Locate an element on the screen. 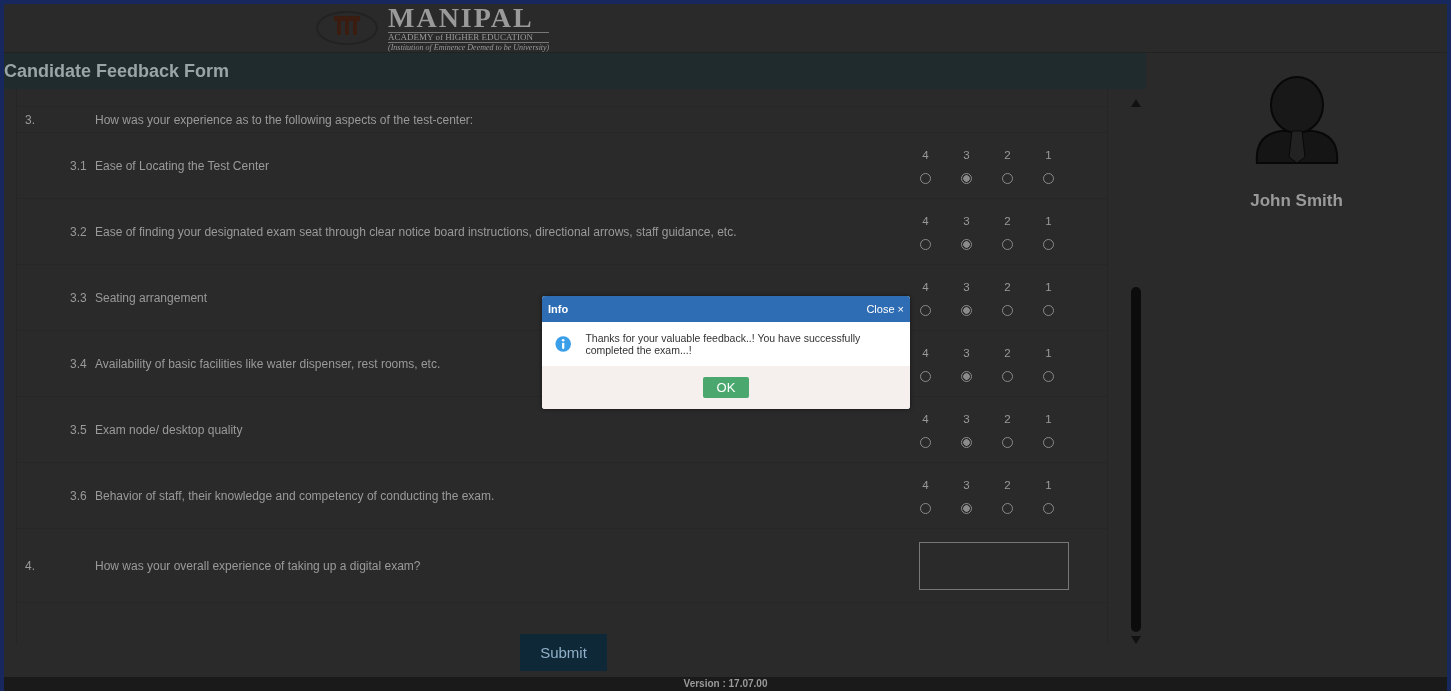 The width and height of the screenshot is (1451, 691). question-number: 4. is located at coordinates (30, 565).